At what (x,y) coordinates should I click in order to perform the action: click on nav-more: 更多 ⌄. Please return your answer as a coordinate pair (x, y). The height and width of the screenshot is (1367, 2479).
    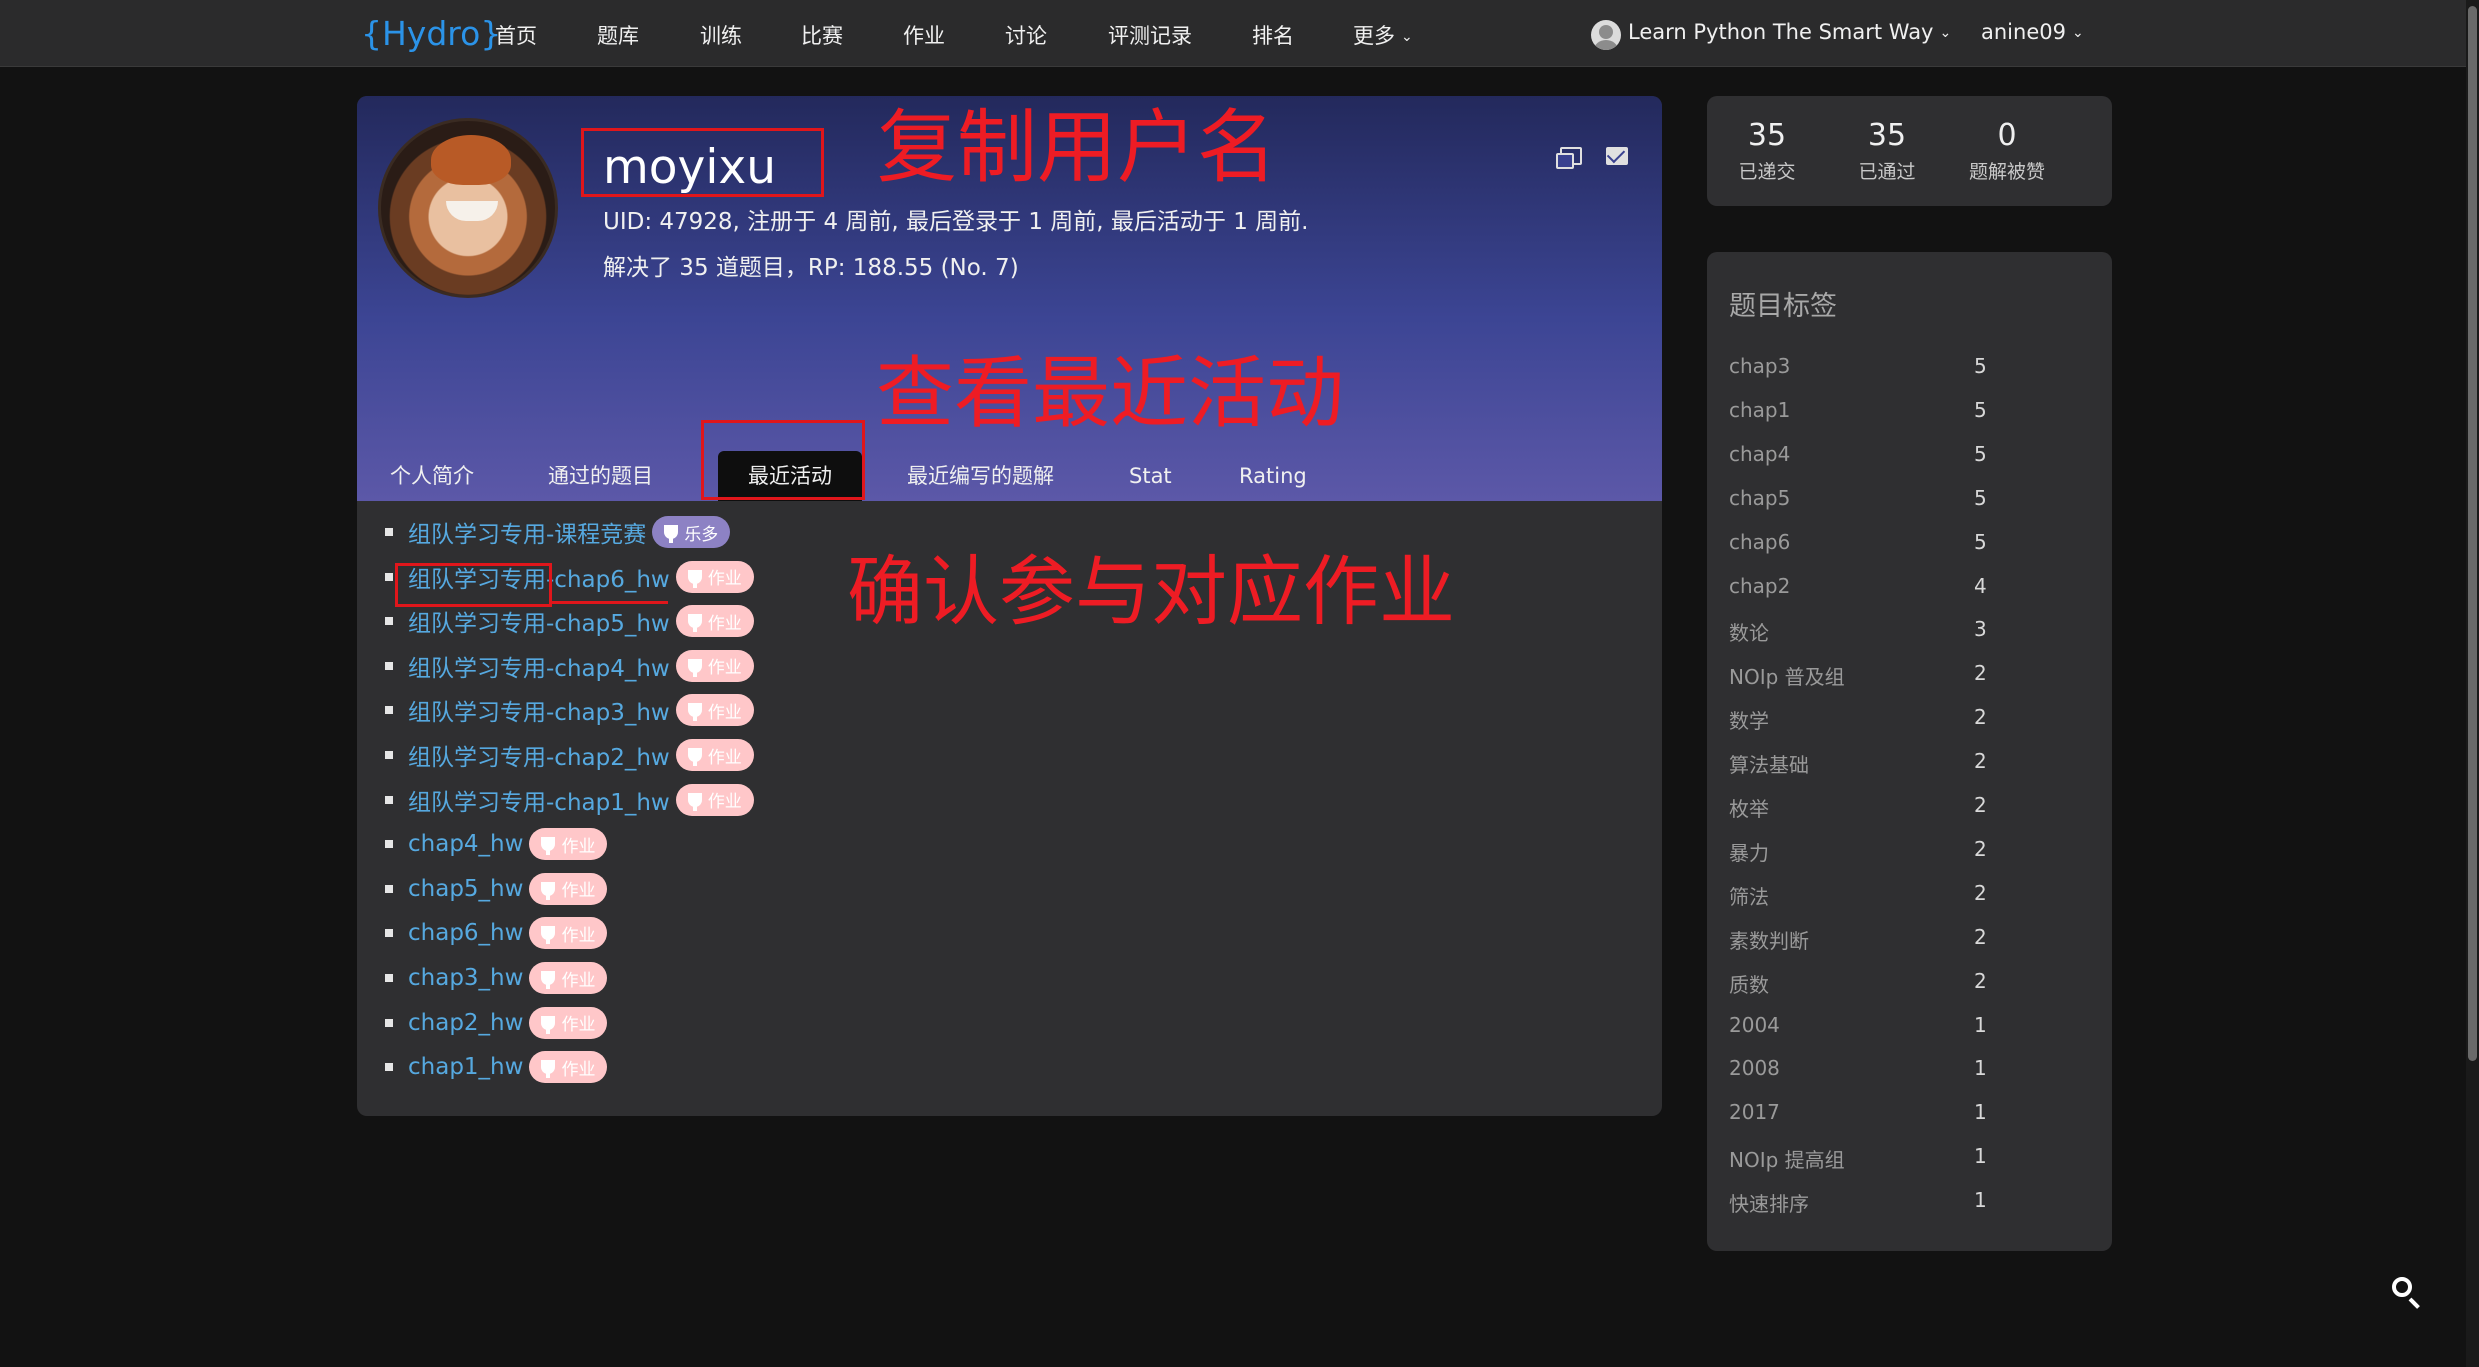
    Looking at the image, I should click on (1383, 35).